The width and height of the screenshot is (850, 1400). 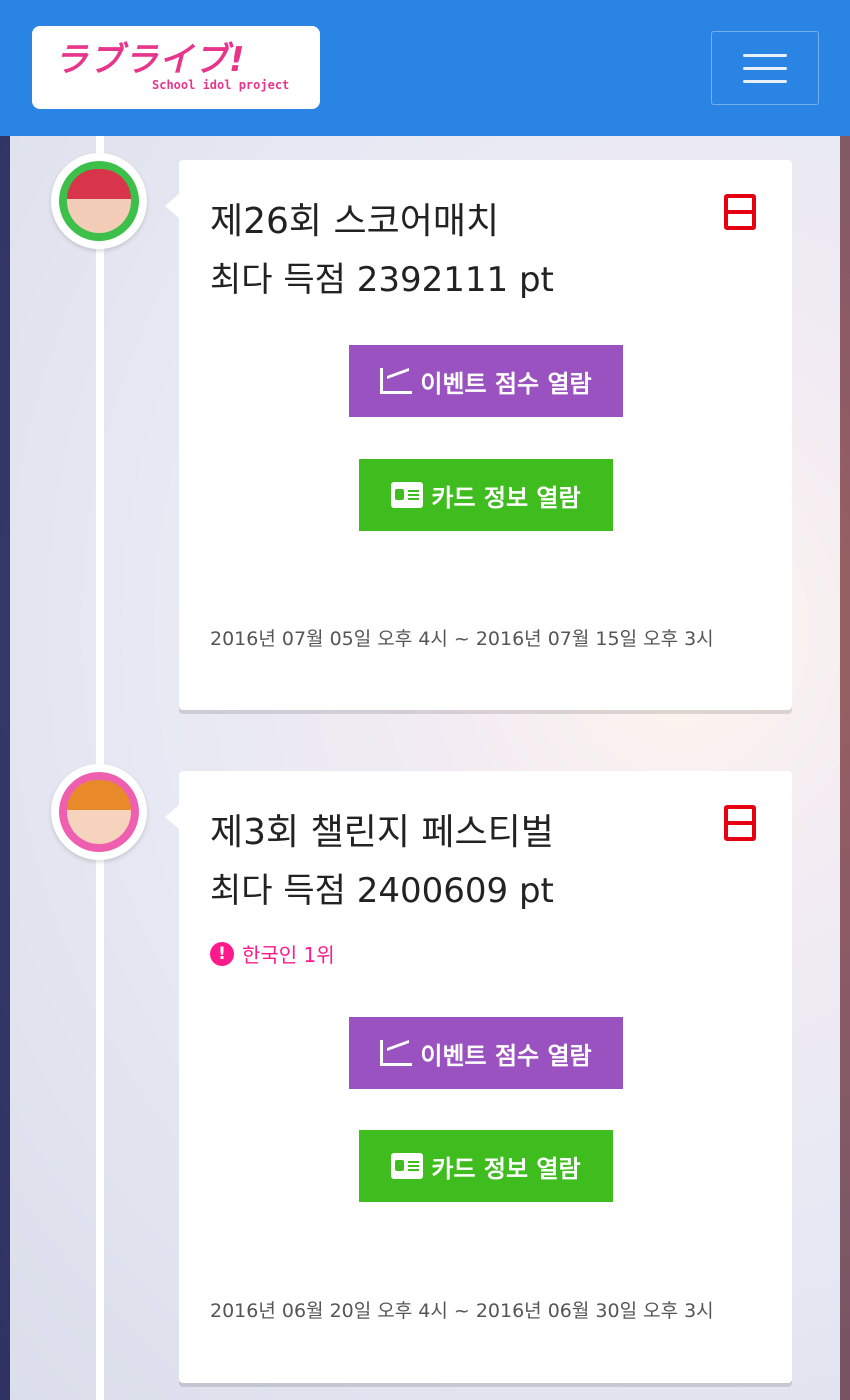 What do you see at coordinates (425, 68) in the screenshot?
I see `header: ラブライブ! School idol project` at bounding box center [425, 68].